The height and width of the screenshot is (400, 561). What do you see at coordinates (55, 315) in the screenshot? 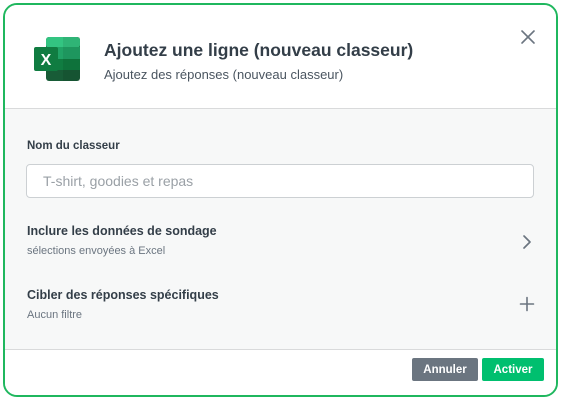
I see `target-responses-subtitle: Aucun filtre` at bounding box center [55, 315].